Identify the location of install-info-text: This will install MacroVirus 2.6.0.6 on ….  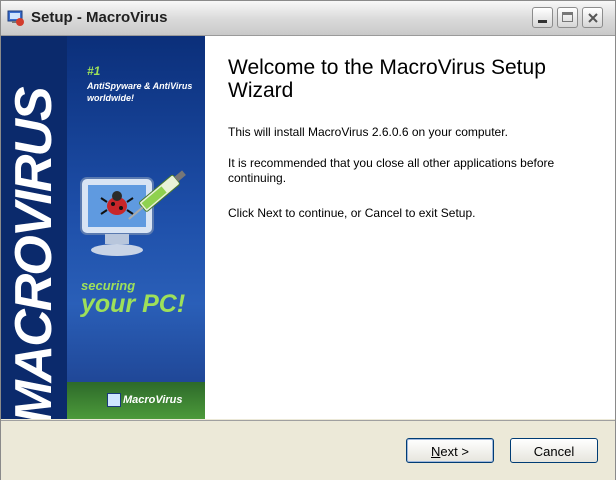
(368, 132).